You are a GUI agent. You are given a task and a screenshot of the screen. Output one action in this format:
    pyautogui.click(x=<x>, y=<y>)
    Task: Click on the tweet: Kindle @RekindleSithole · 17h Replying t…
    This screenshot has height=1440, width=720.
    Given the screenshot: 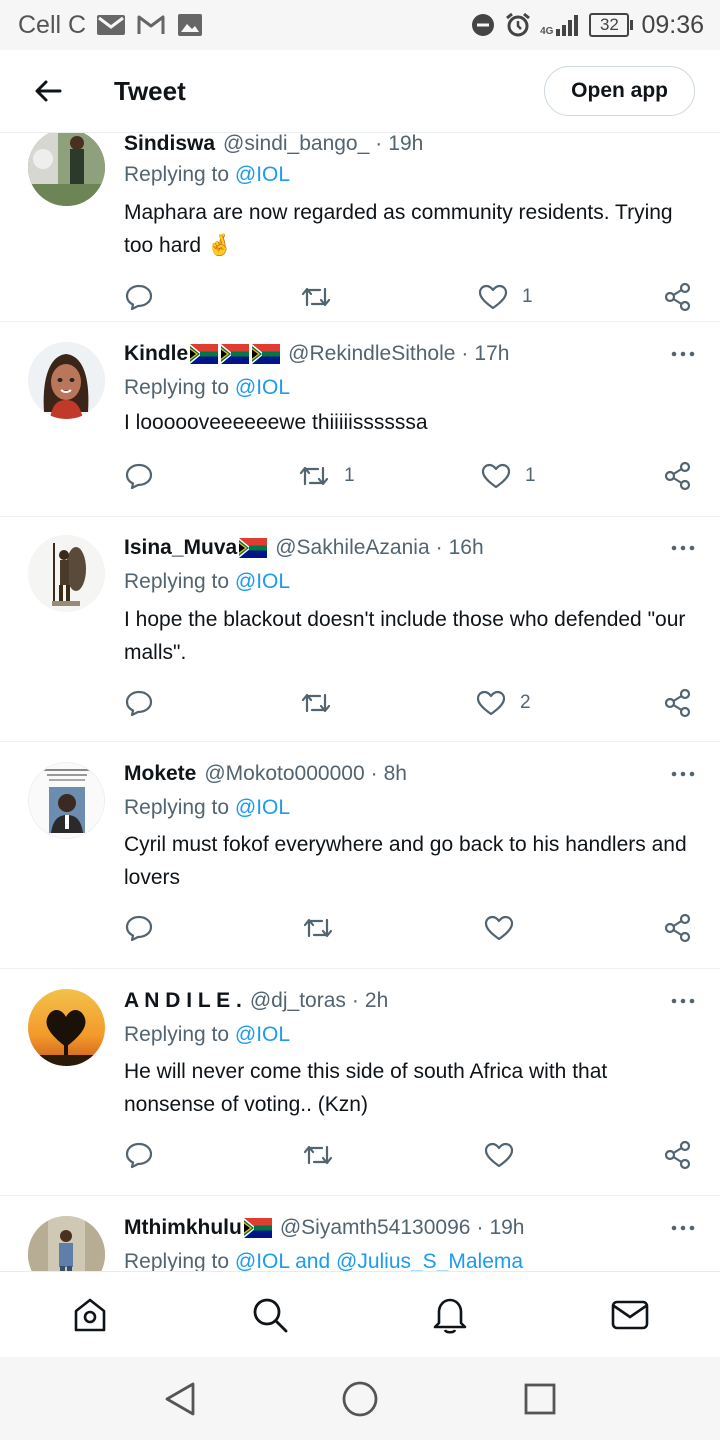 What is the action you would take?
    pyautogui.click(x=360, y=419)
    